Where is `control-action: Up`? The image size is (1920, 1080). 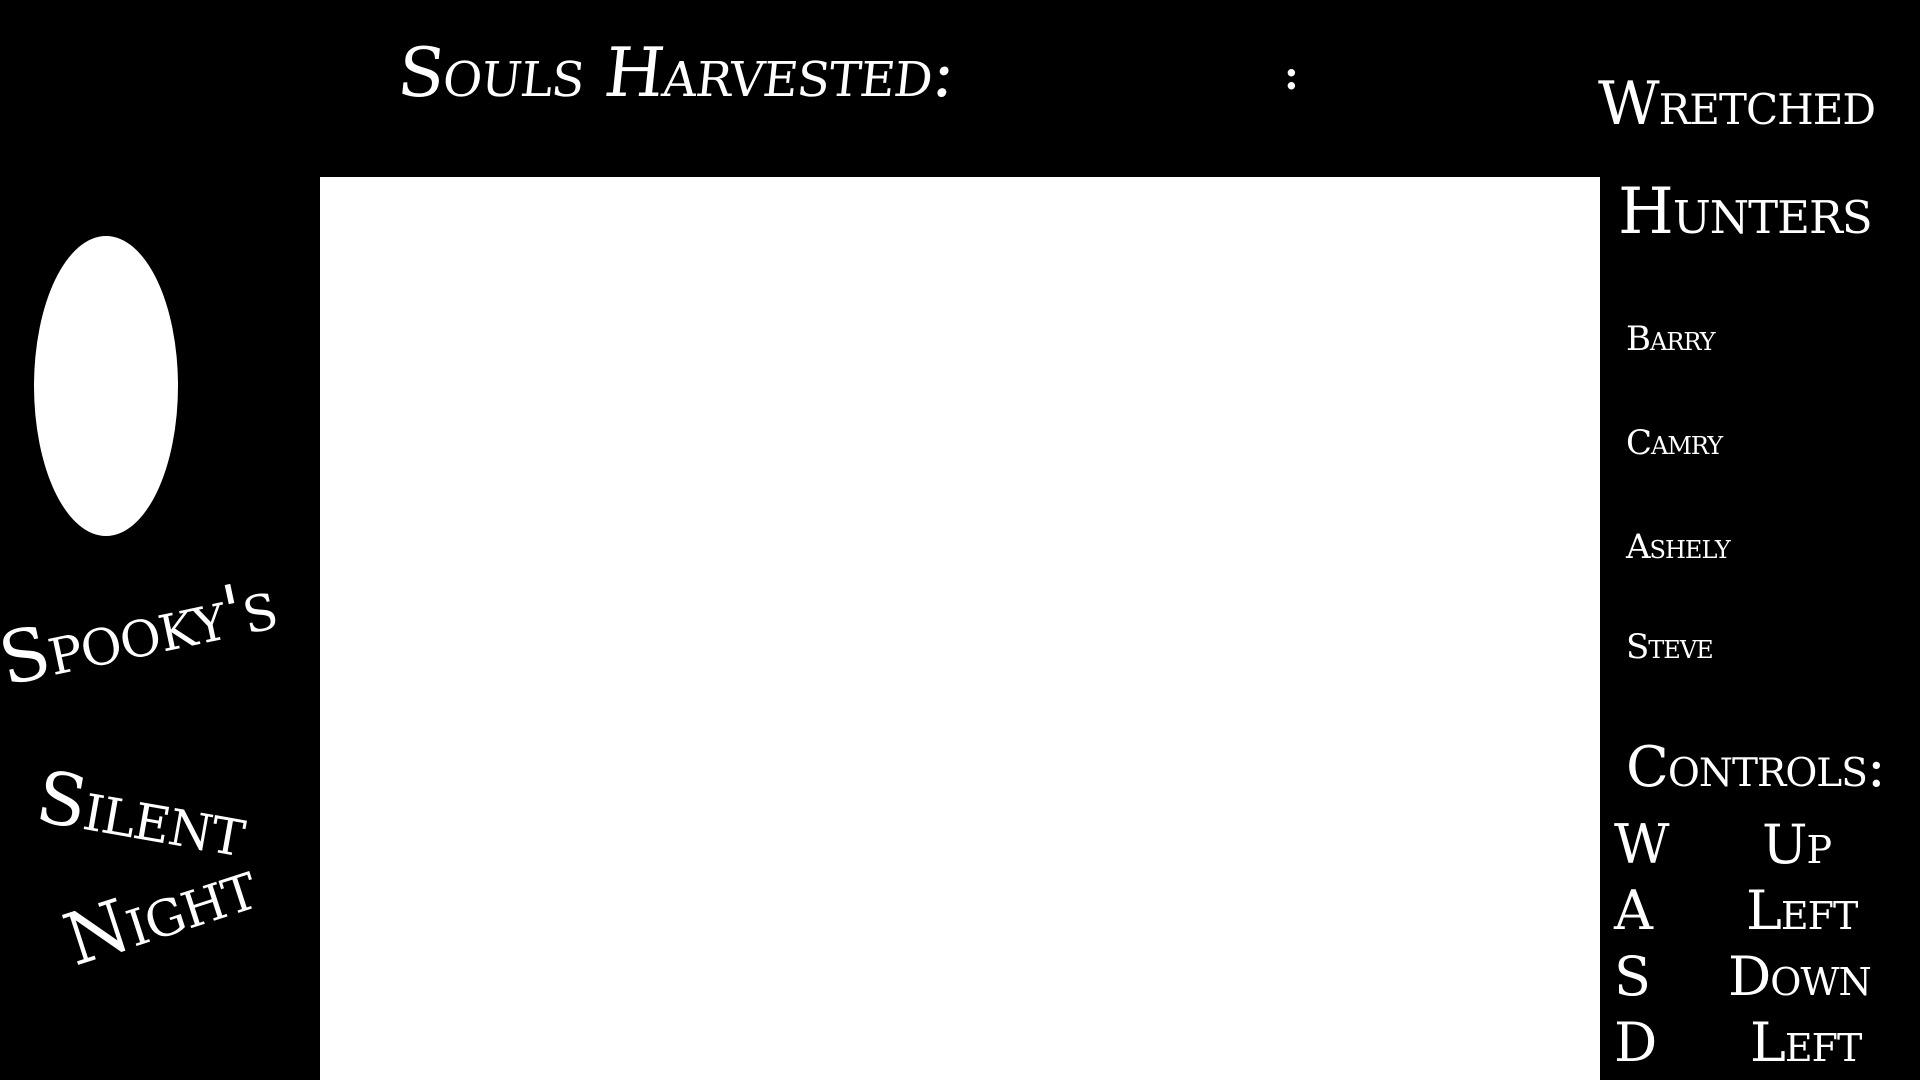
control-action: Up is located at coordinates (1797, 844).